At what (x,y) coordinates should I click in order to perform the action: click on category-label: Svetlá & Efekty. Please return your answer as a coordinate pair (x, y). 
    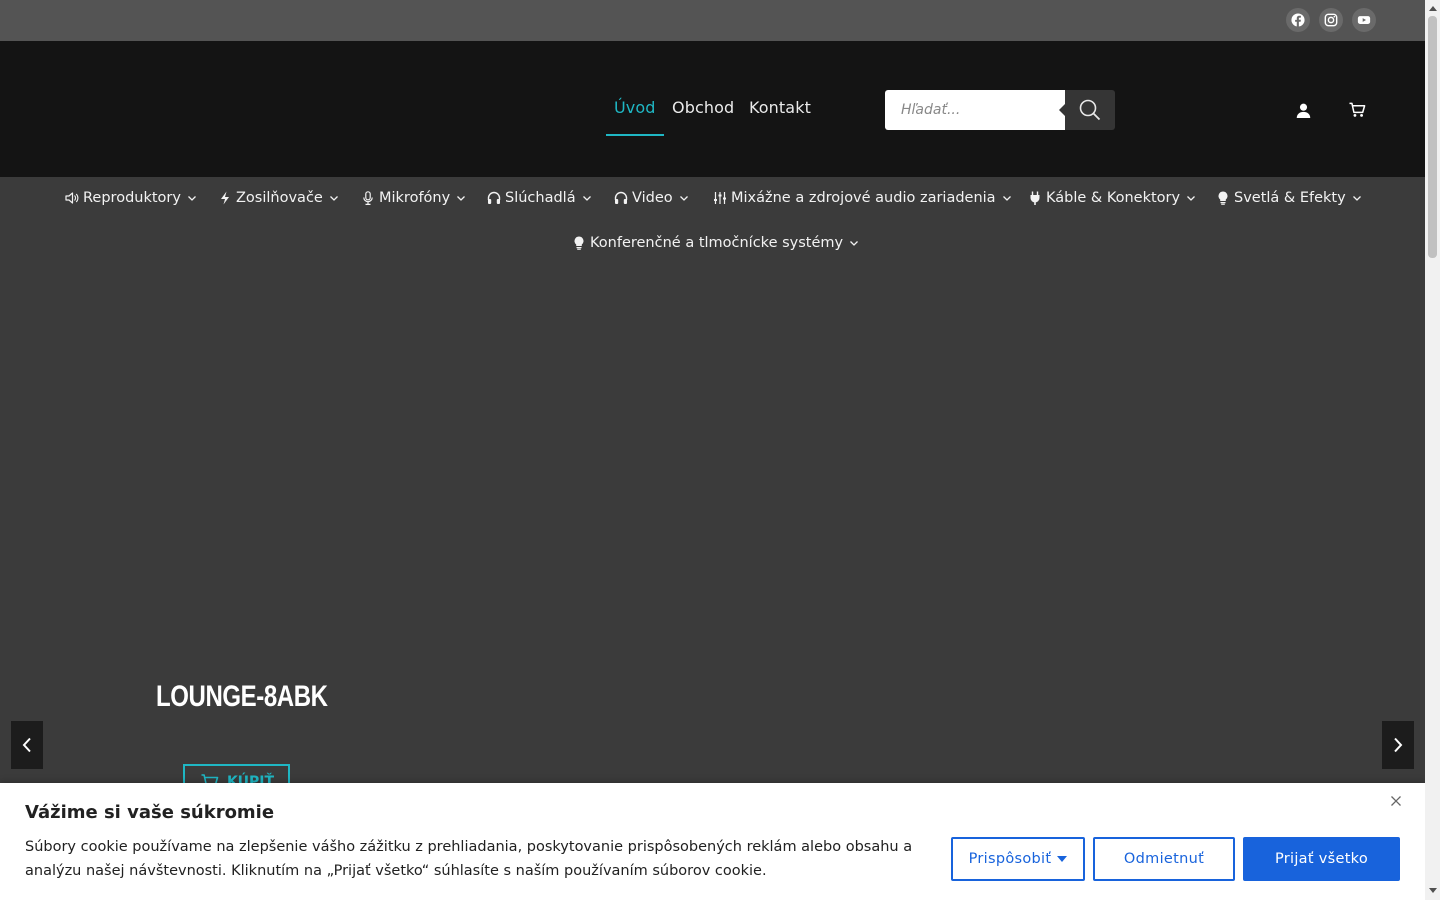
    Looking at the image, I should click on (1290, 198).